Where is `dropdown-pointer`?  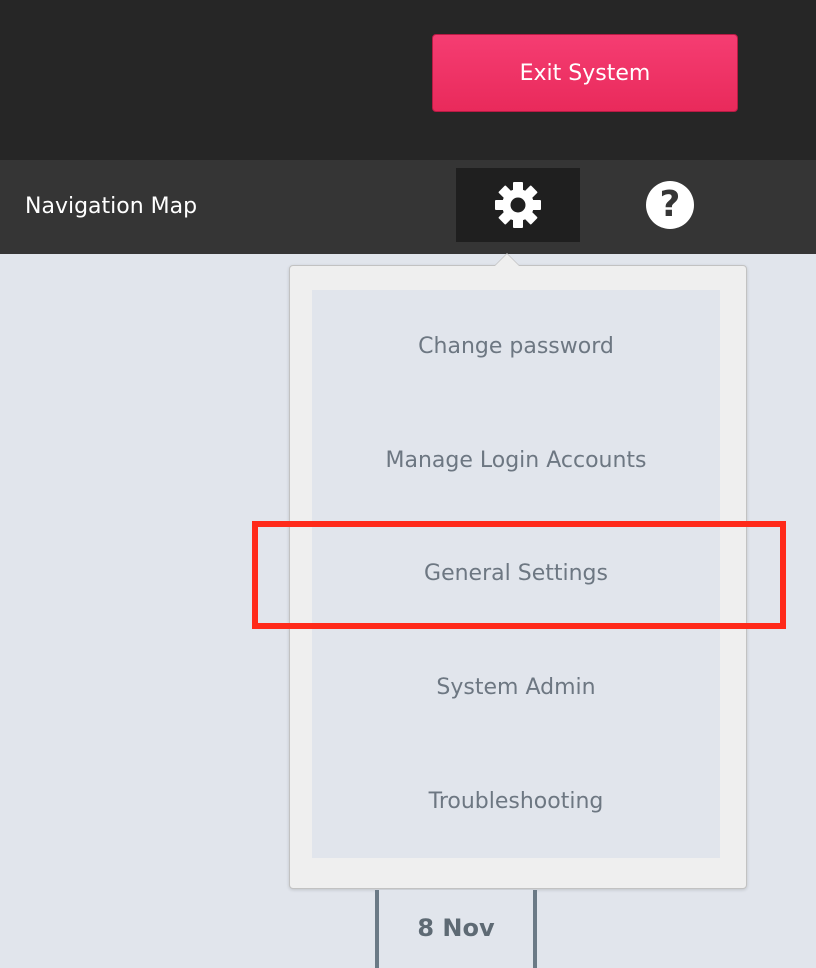 dropdown-pointer is located at coordinates (507, 259).